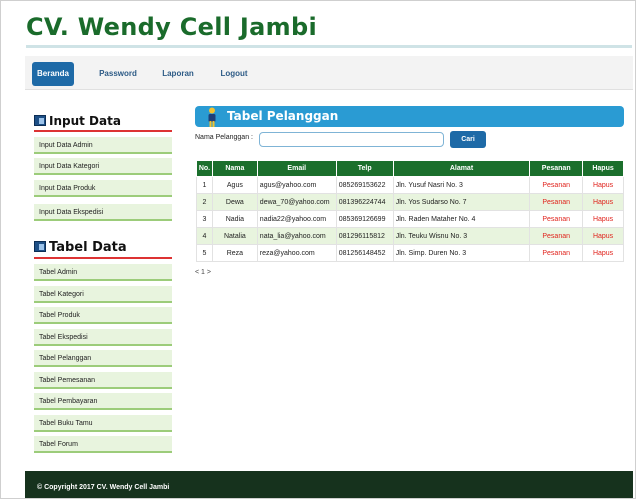 Image resolution: width=636 pixels, height=499 pixels. Describe the element at coordinates (461, 185) in the screenshot. I see `cell-alamat: Jln. Yusuf Nasri No. 3` at that location.